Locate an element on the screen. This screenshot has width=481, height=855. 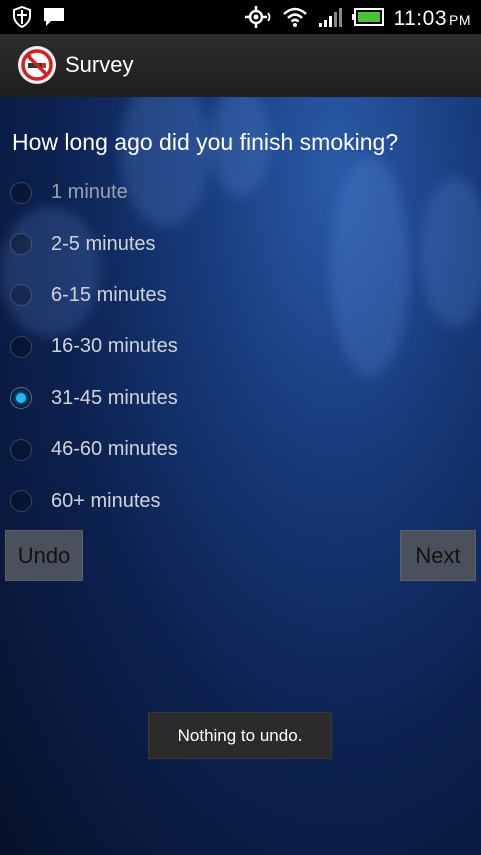
shield-icon is located at coordinates (22, 18).